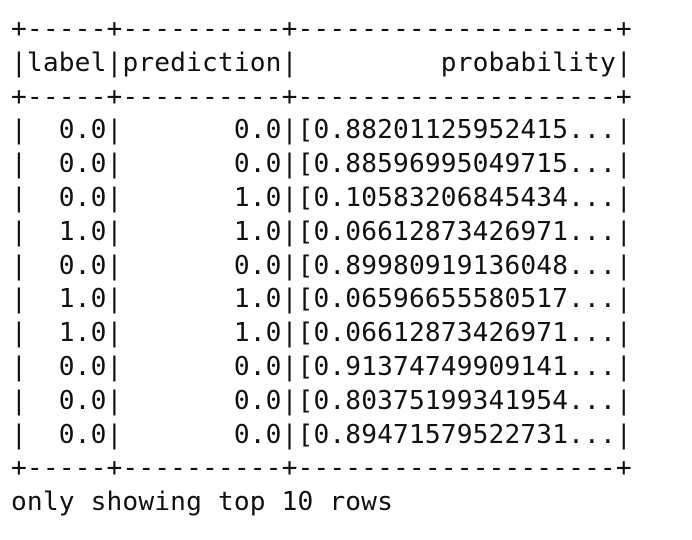  I want to click on table-row: | 1.0| 1.0|[0.06596655580517...|, so click(321, 299).